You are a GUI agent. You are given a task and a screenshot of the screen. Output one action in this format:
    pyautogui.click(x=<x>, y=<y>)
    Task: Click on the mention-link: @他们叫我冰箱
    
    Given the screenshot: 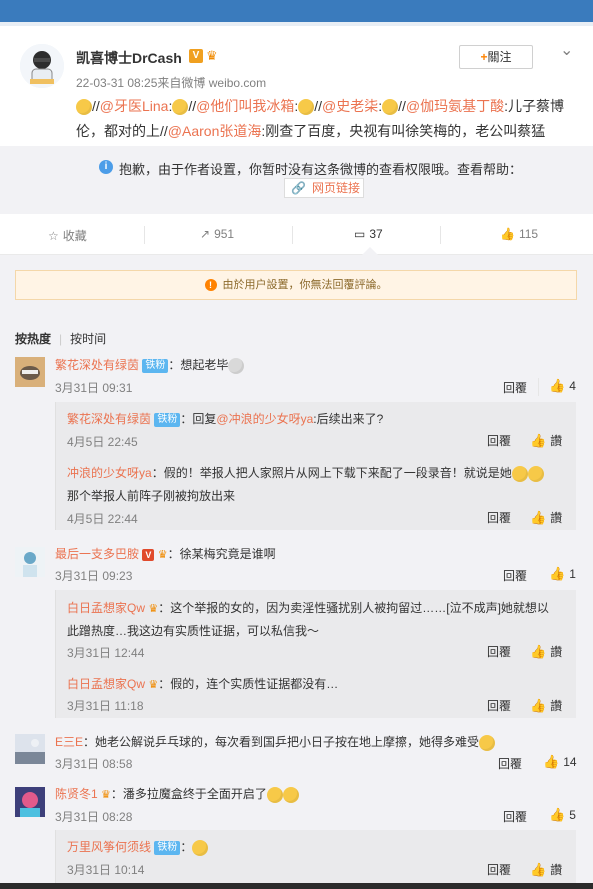 What is the action you would take?
    pyautogui.click(x=245, y=106)
    